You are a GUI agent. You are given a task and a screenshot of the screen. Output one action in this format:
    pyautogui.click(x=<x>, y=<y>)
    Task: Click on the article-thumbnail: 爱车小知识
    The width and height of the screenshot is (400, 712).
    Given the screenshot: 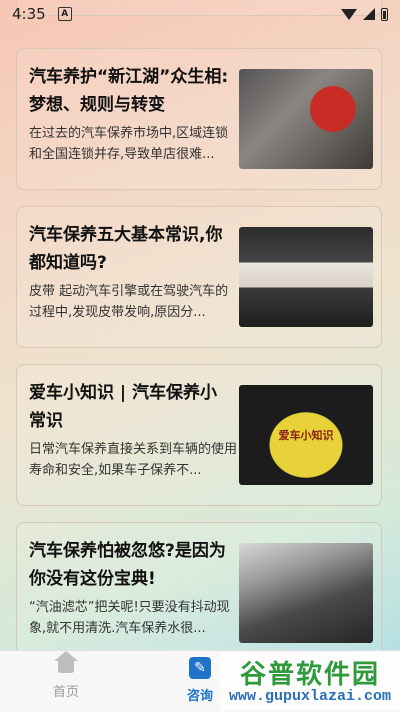 What is the action you would take?
    pyautogui.click(x=306, y=435)
    